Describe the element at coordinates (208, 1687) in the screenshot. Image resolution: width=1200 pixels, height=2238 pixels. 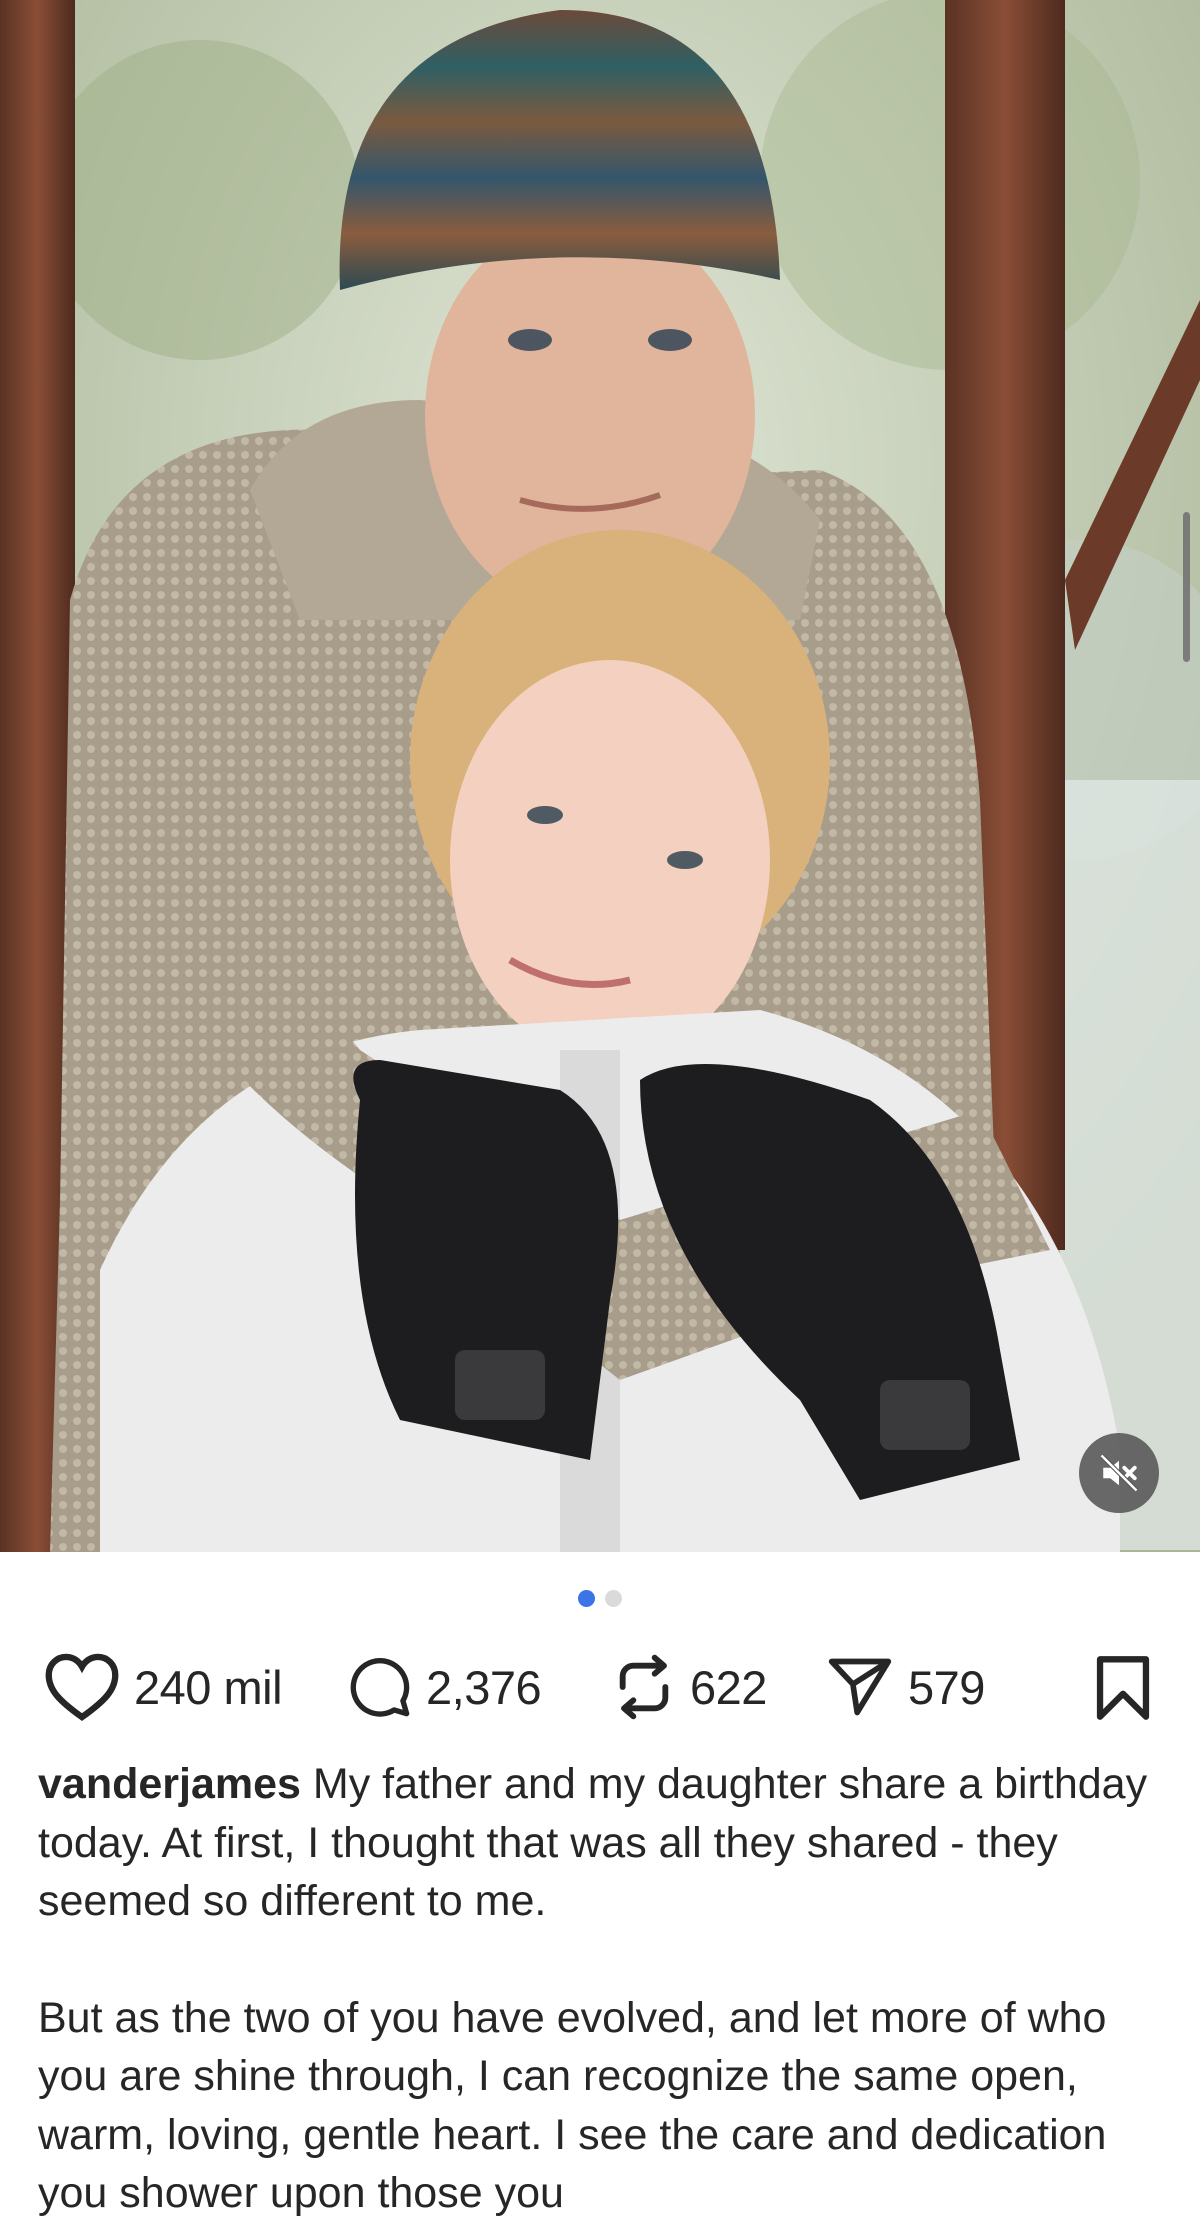
I see `like-count: 240 mil` at that location.